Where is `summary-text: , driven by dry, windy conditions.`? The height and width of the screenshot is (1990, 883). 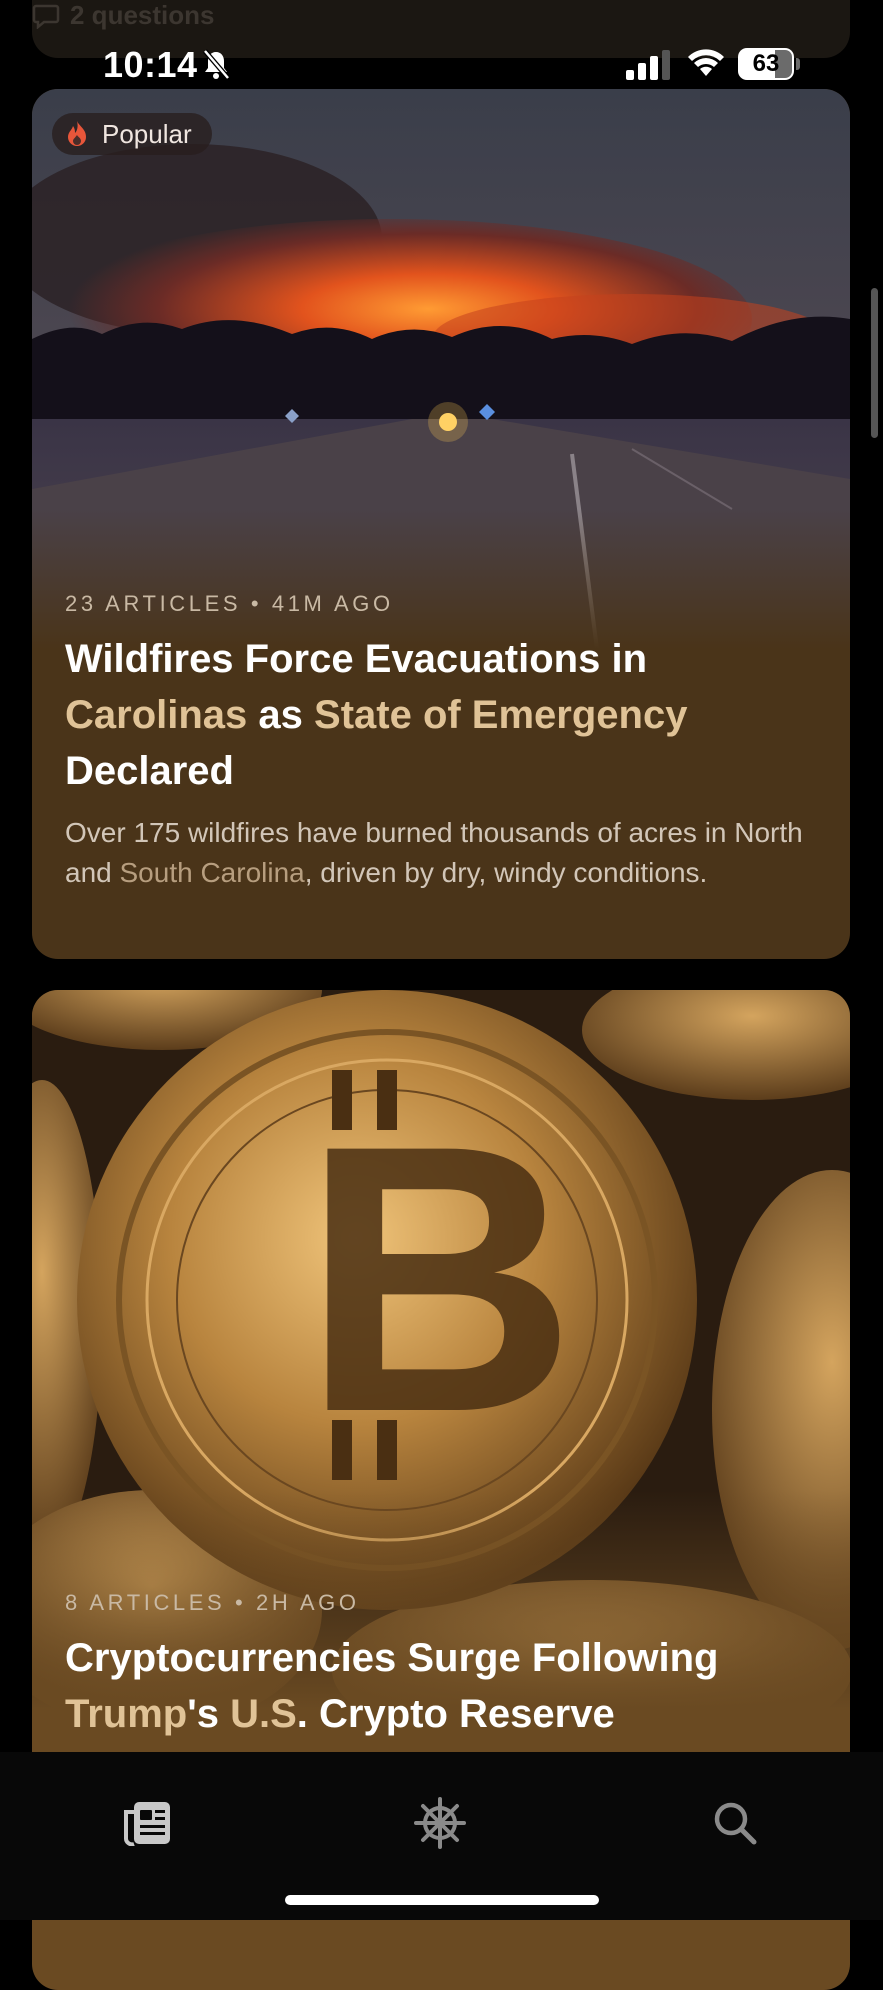 summary-text: , driven by dry, windy conditions. is located at coordinates (506, 872).